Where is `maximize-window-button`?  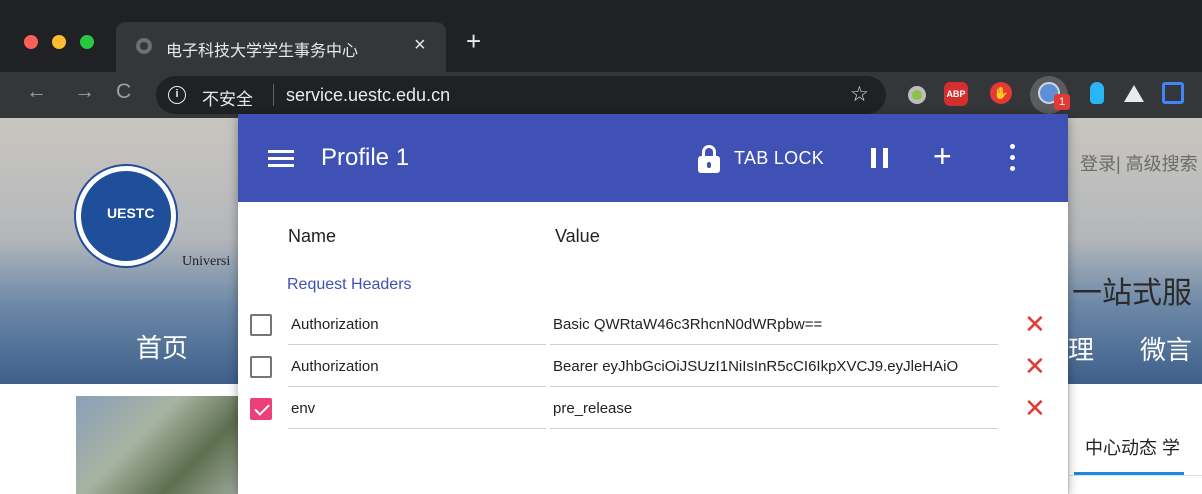
maximize-window-button is located at coordinates (87, 42).